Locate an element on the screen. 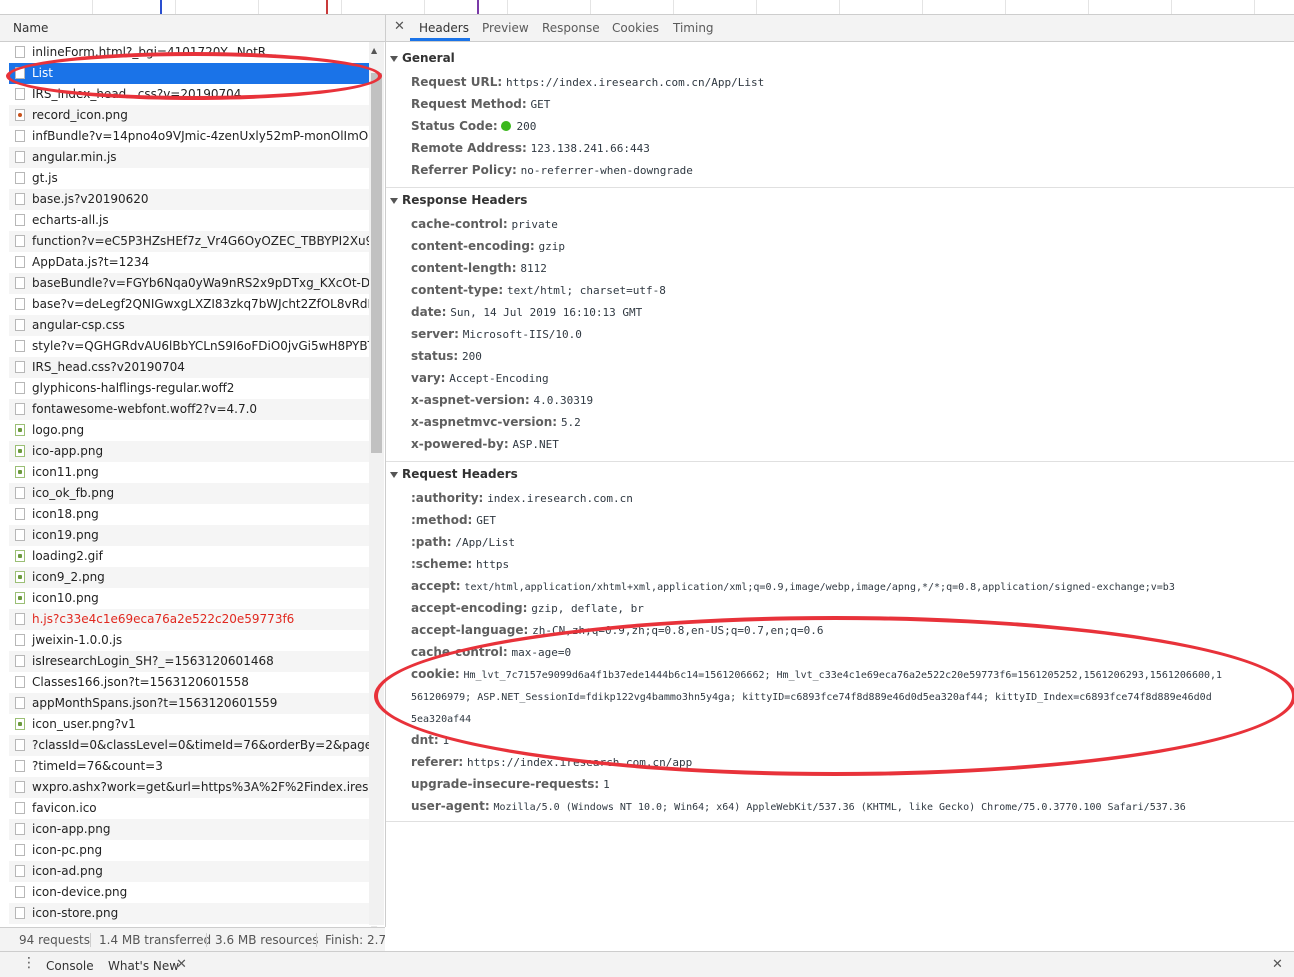  request-row: glyphicons-halflings-regular.woff2 is located at coordinates (189, 388).